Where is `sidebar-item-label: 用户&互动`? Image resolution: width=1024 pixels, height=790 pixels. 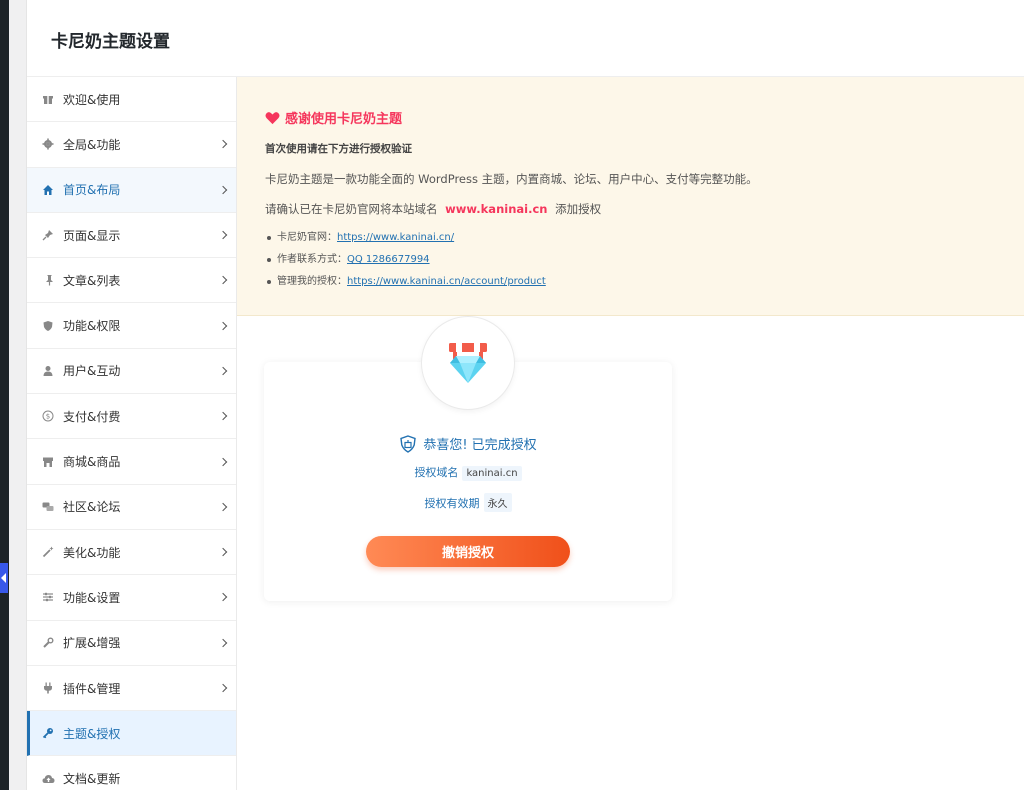
sidebar-item-label: 用户&互动 is located at coordinates (92, 371).